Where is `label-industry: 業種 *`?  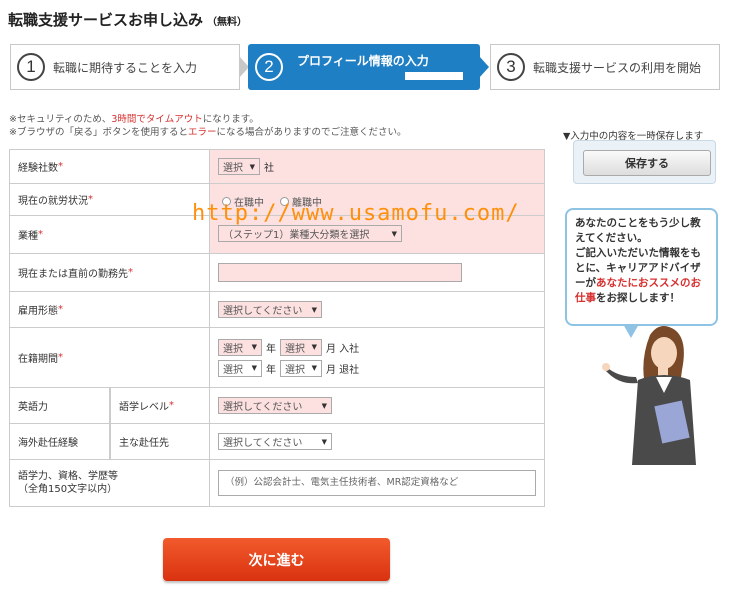
label-industry: 業種 * is located at coordinates (110, 234).